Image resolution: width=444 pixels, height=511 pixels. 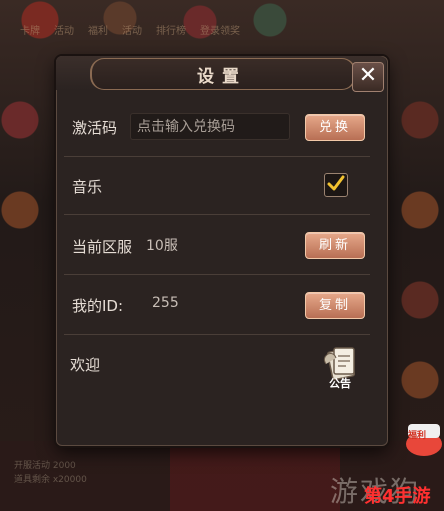 What do you see at coordinates (165, 303) in the screenshot?
I see `user-id-value: 255` at bounding box center [165, 303].